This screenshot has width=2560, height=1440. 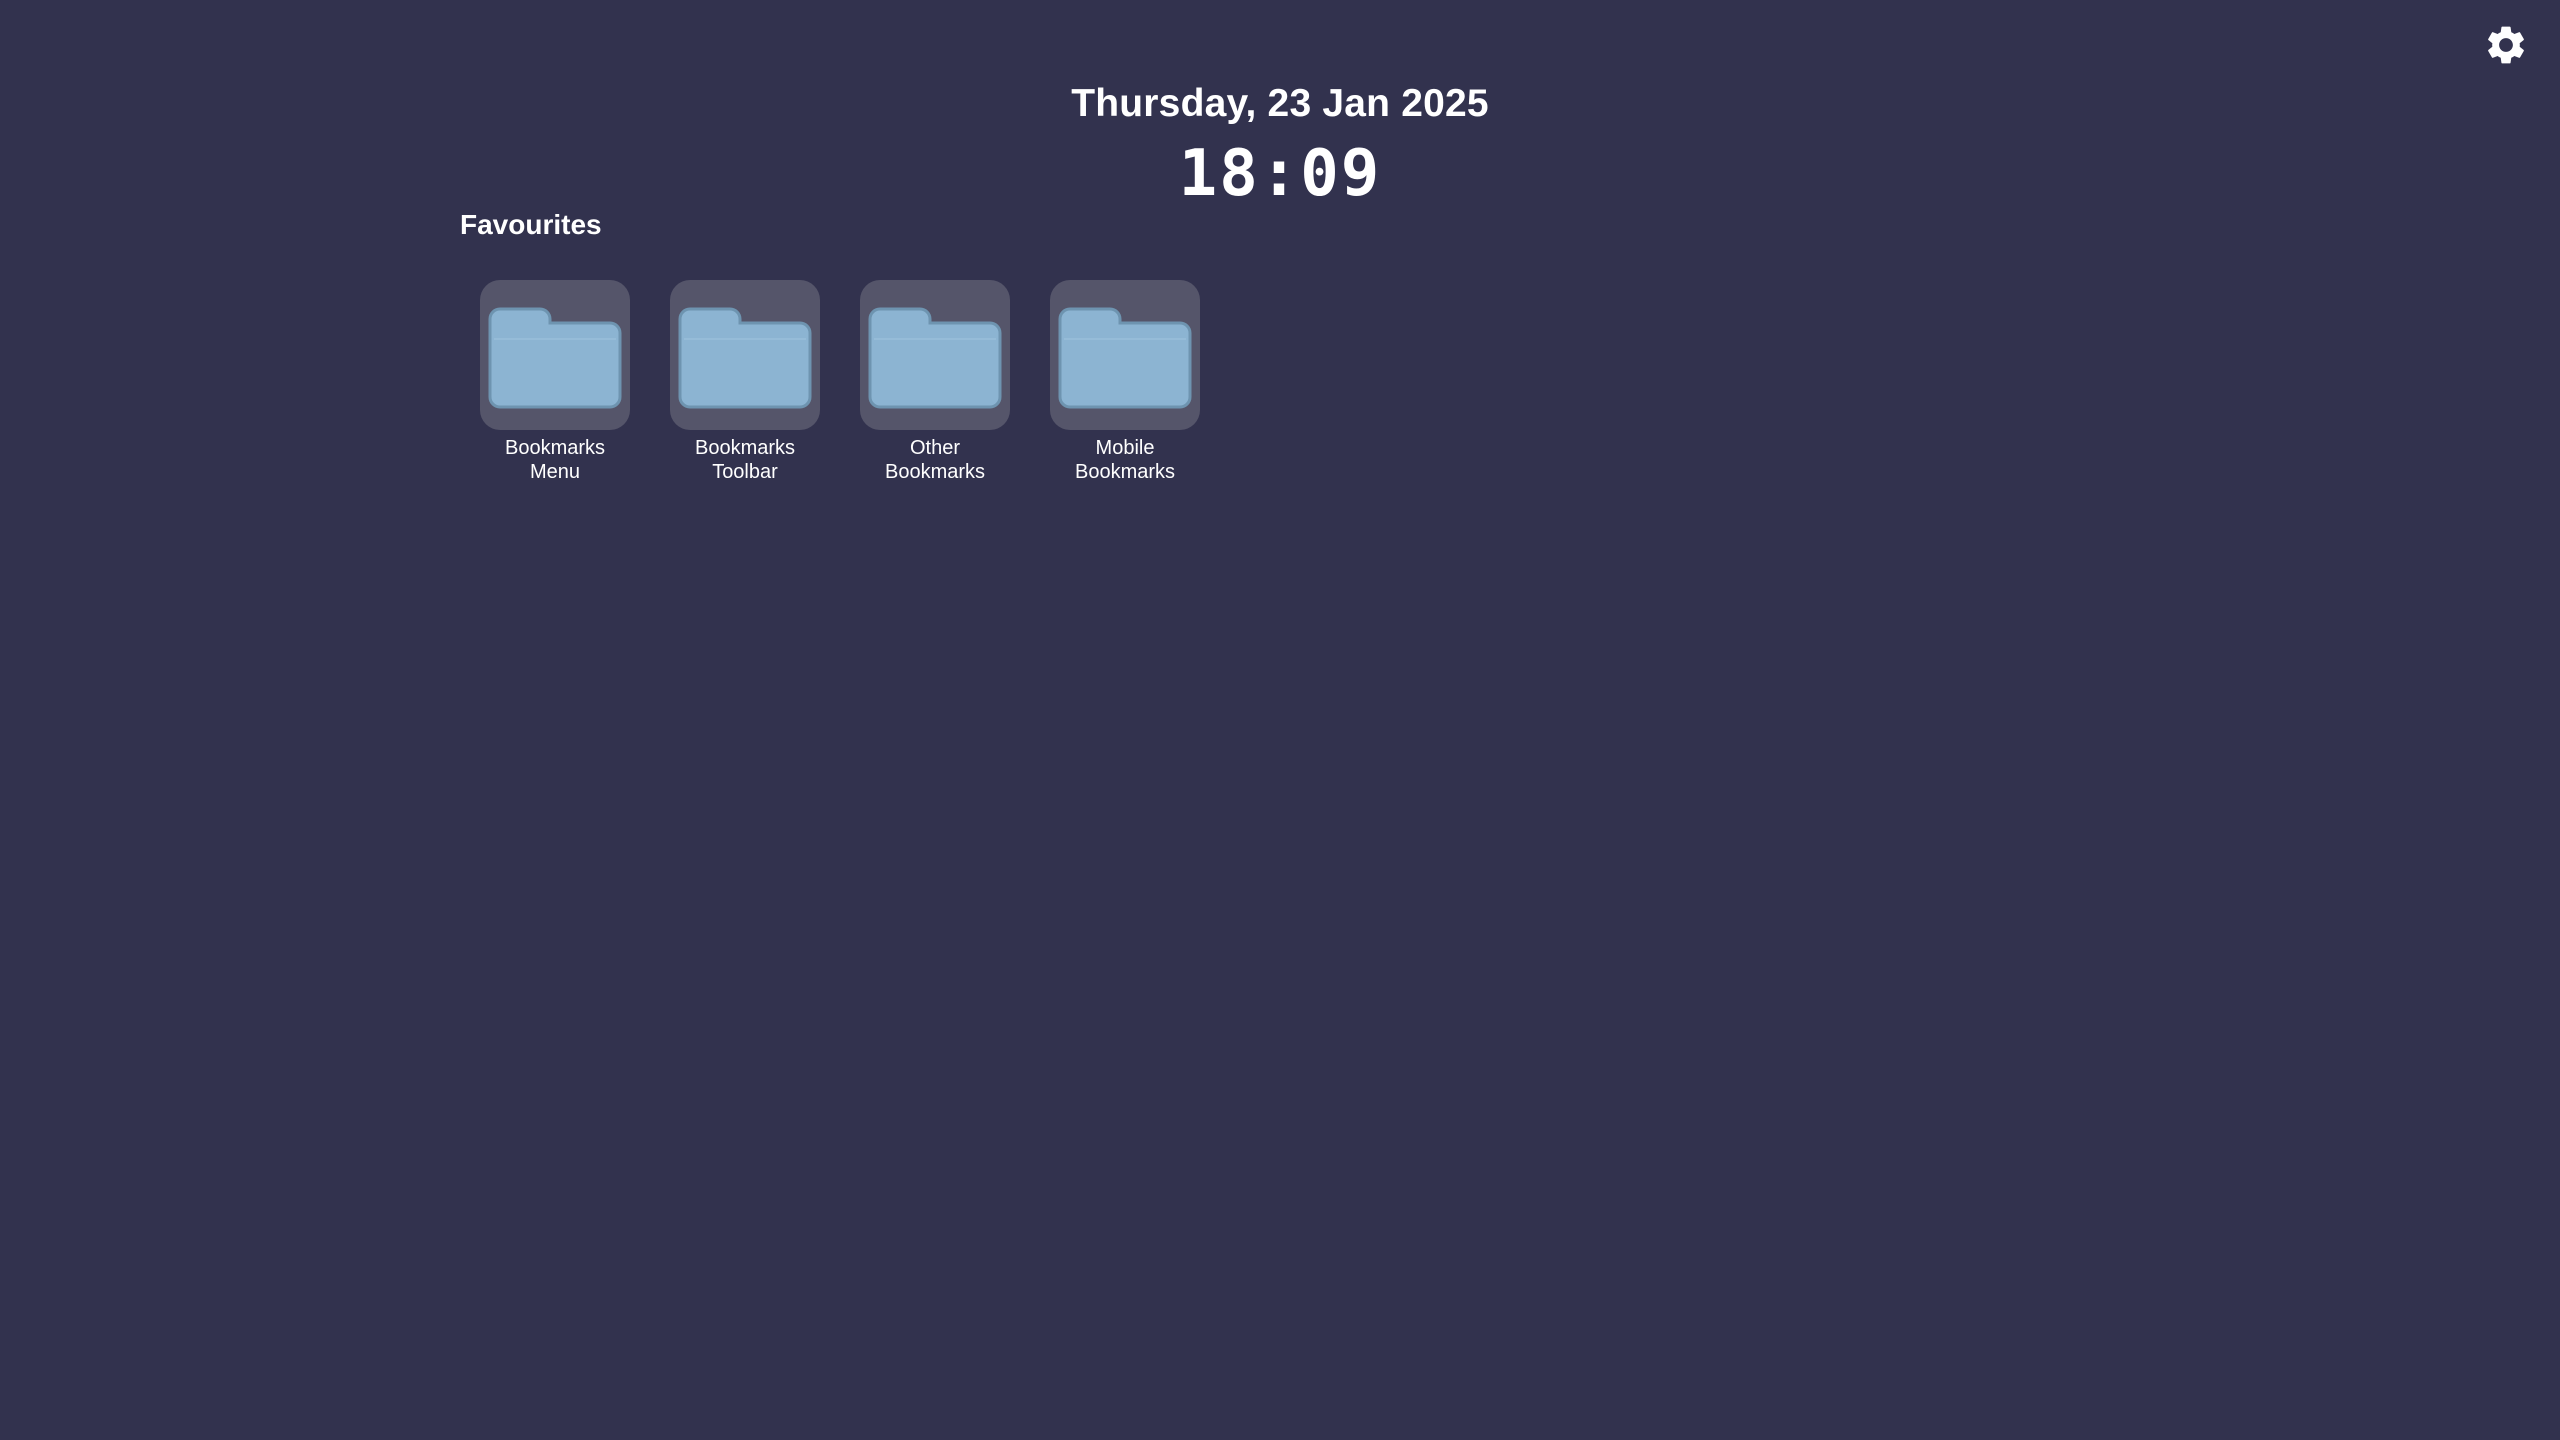 I want to click on favourite-tile-bookmarks-menu: Bookmarks Menu, so click(x=555, y=382).